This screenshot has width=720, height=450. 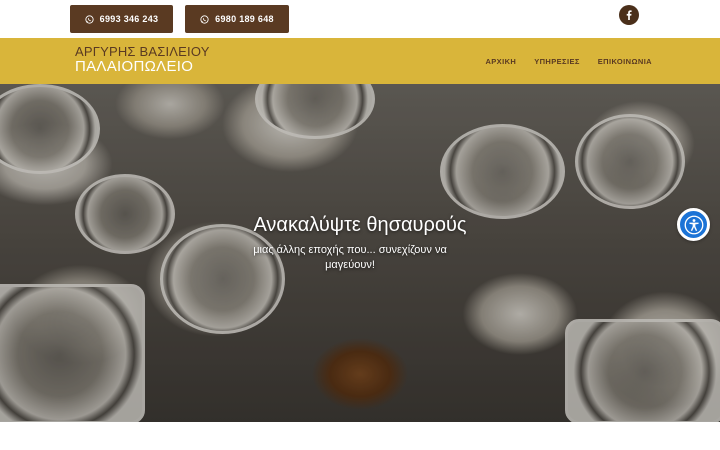 What do you see at coordinates (360, 225) in the screenshot?
I see `hero-title: Ανακαλύψτε θησαυρούς` at bounding box center [360, 225].